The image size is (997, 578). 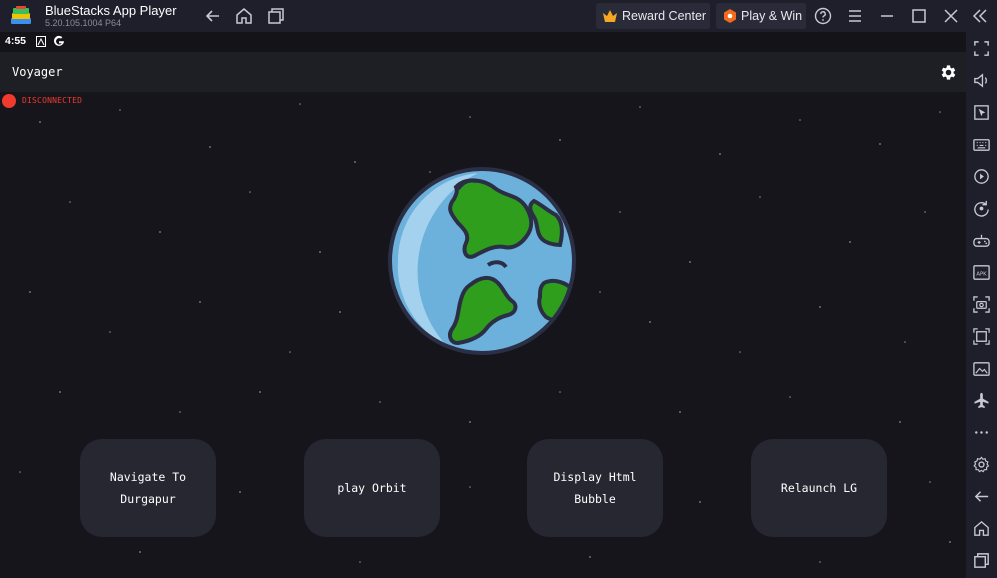 I want to click on app-version: 5.20.105.1004 P64, so click(x=83, y=23).